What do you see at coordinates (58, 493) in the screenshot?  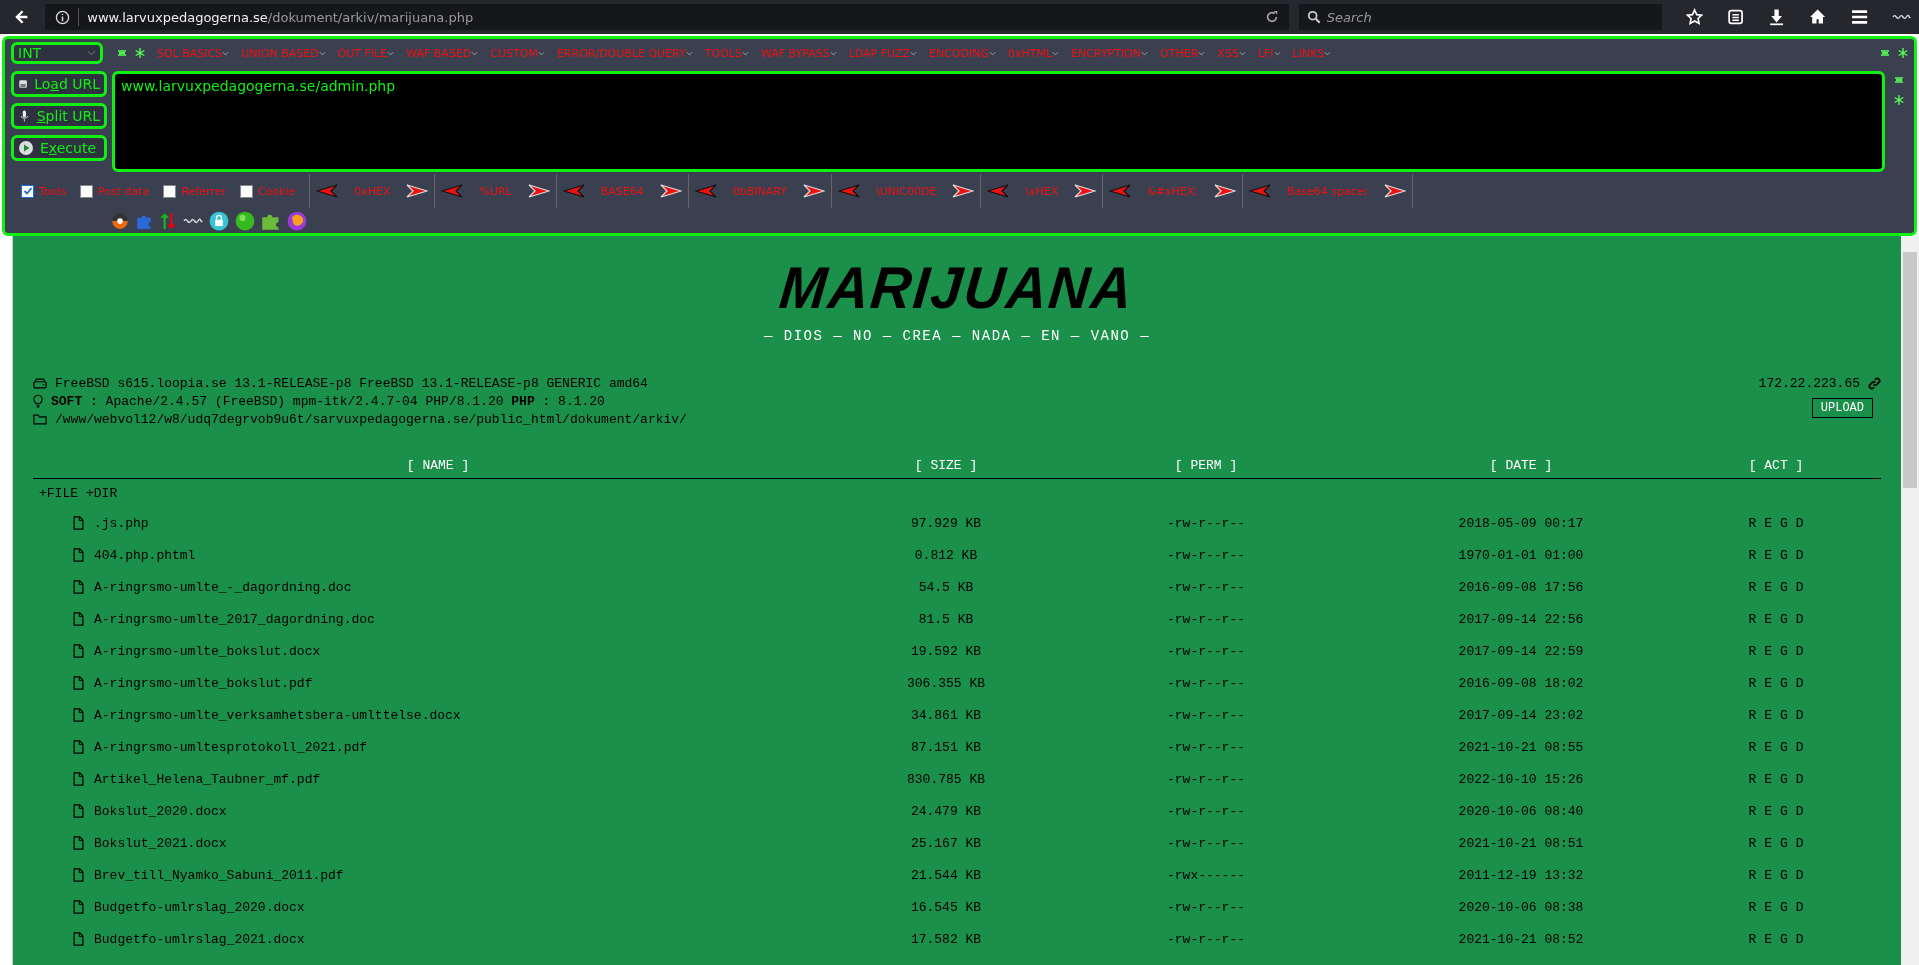 I see `create-link: +FILE` at bounding box center [58, 493].